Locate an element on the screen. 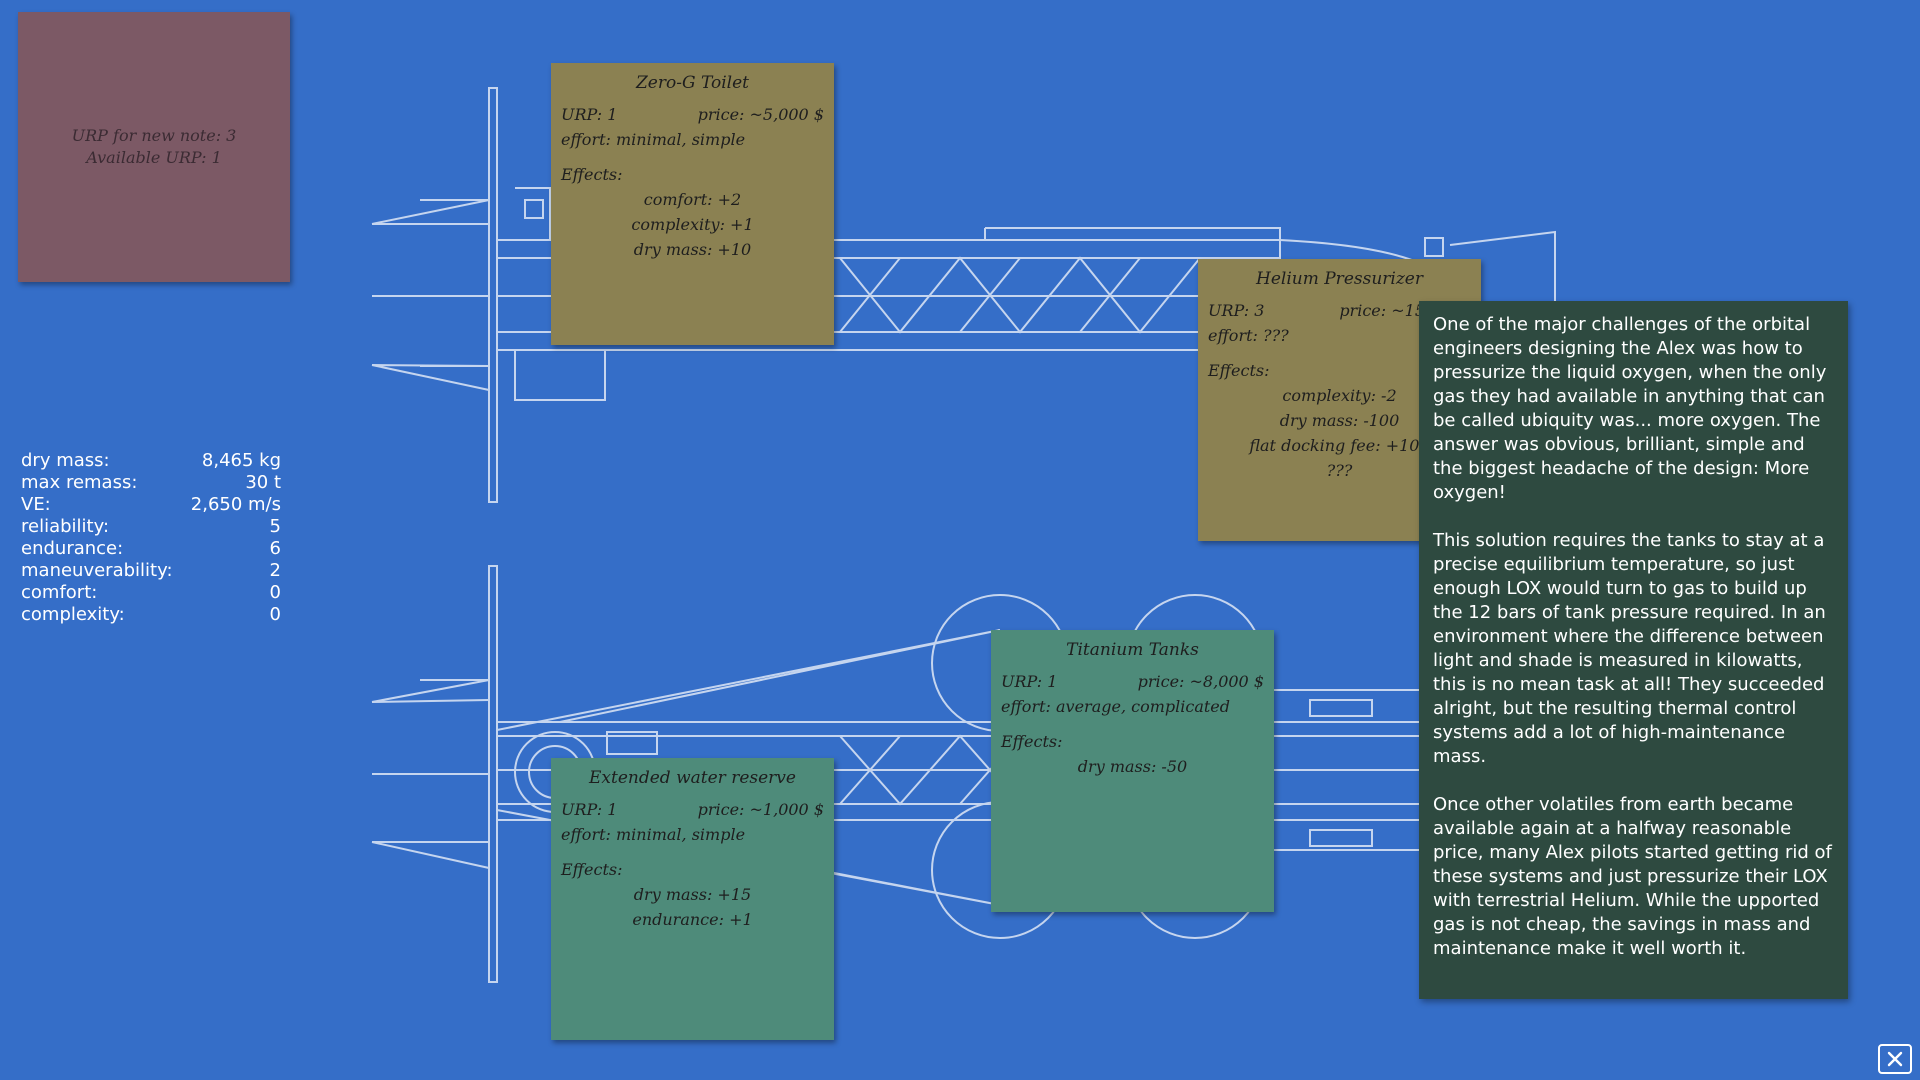 This screenshot has height=1080, width=1920. stat-complexity: complexity: 0 is located at coordinates (151, 615).